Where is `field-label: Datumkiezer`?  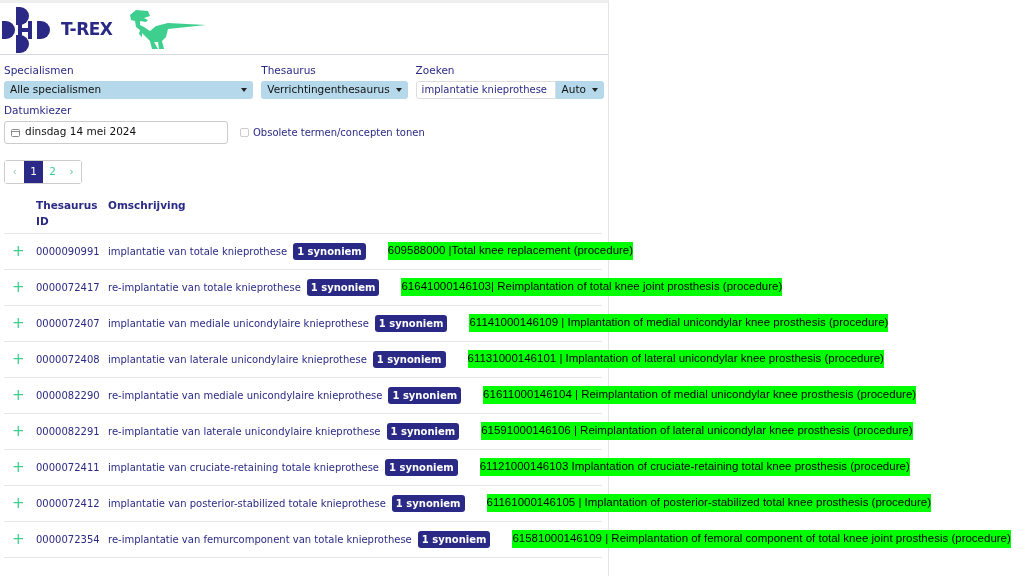
field-label: Datumkiezer is located at coordinates (38, 110).